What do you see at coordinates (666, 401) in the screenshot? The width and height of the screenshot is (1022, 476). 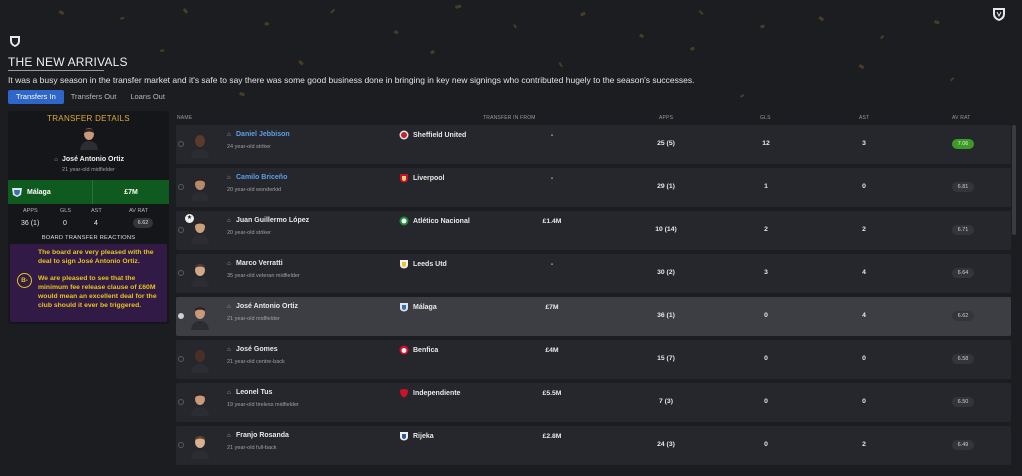 I see `apps-value: 7 (3)` at bounding box center [666, 401].